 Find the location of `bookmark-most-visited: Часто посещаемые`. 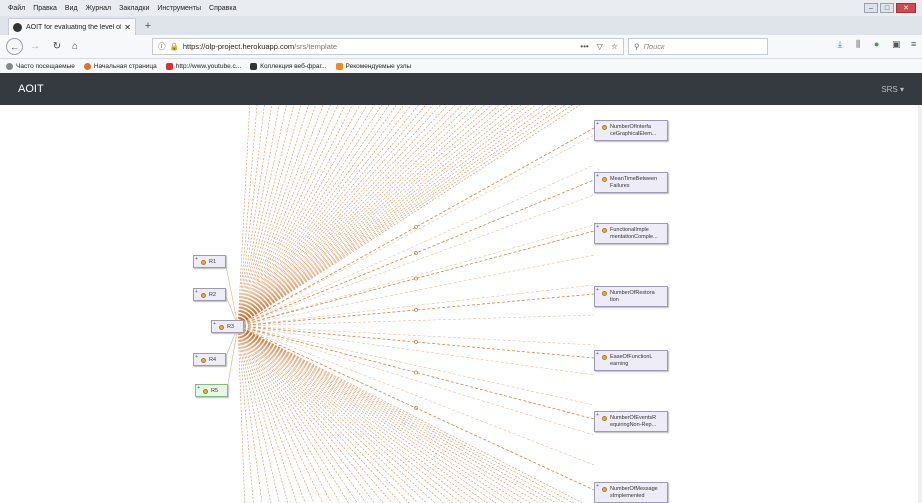

bookmark-most-visited: Часто посещаемые is located at coordinates (40, 66).